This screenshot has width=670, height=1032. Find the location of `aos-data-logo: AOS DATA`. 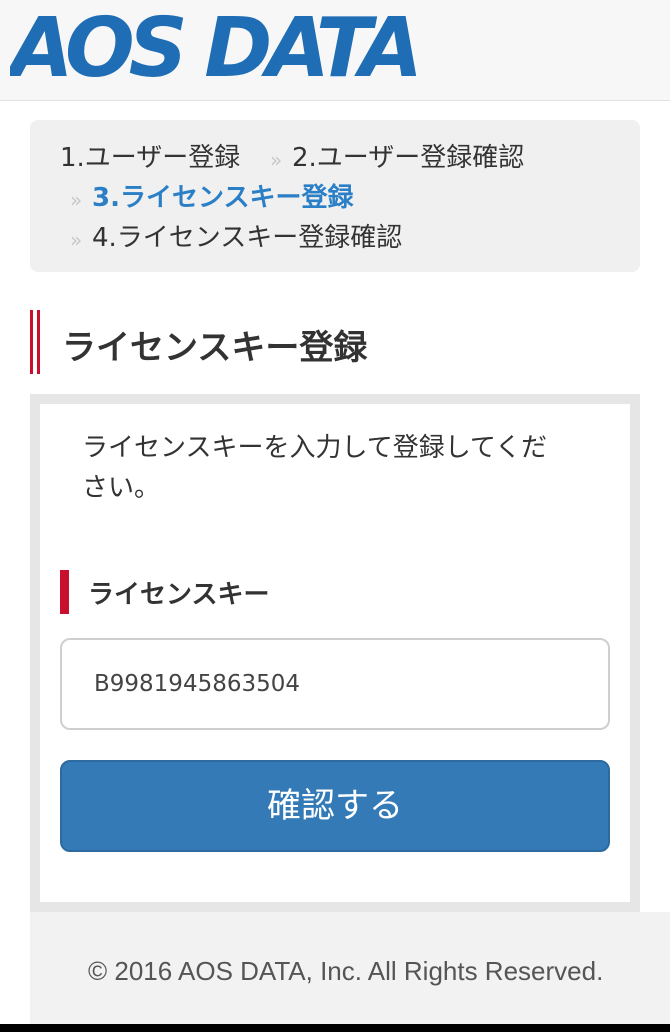

aos-data-logo: AOS DATA is located at coordinates (225, 46).